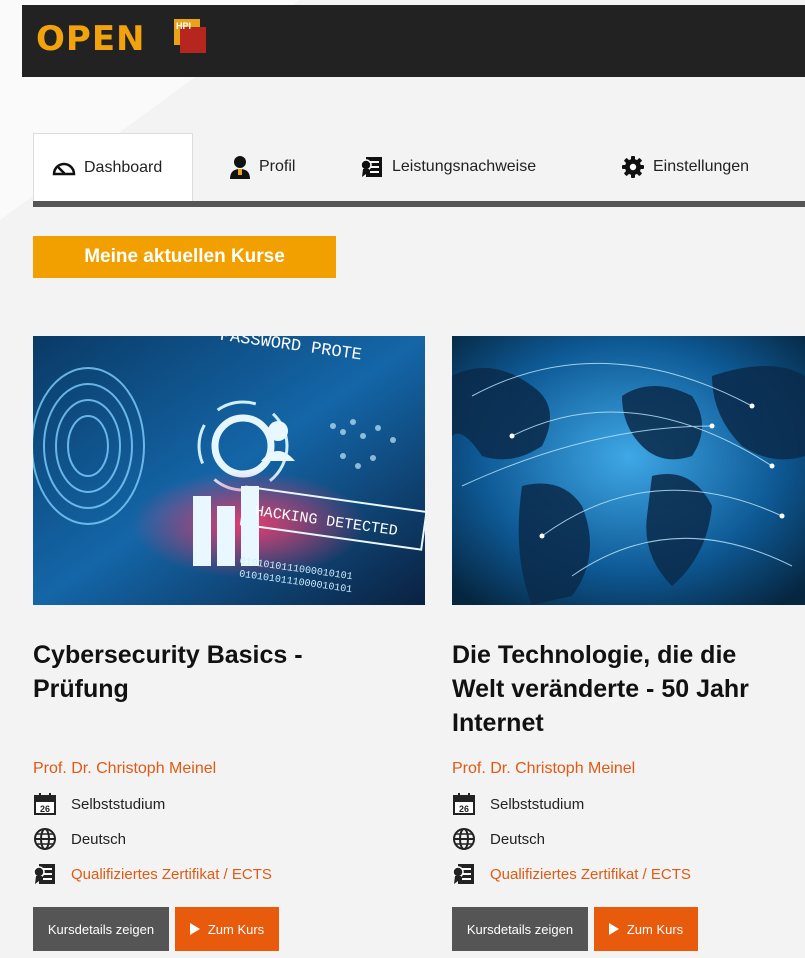 The image size is (805, 958). Describe the element at coordinates (277, 166) in the screenshot. I see `tab-profil-label: Profil` at that location.